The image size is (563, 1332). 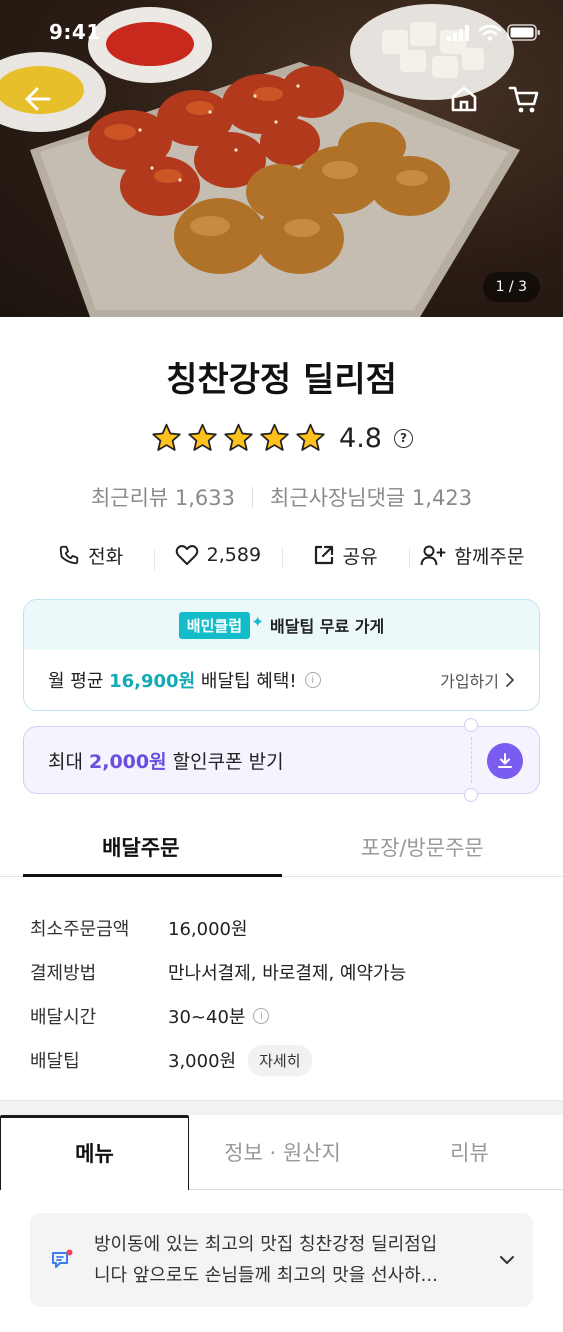 I want to click on payment-label: 결제방법, so click(x=63, y=973).